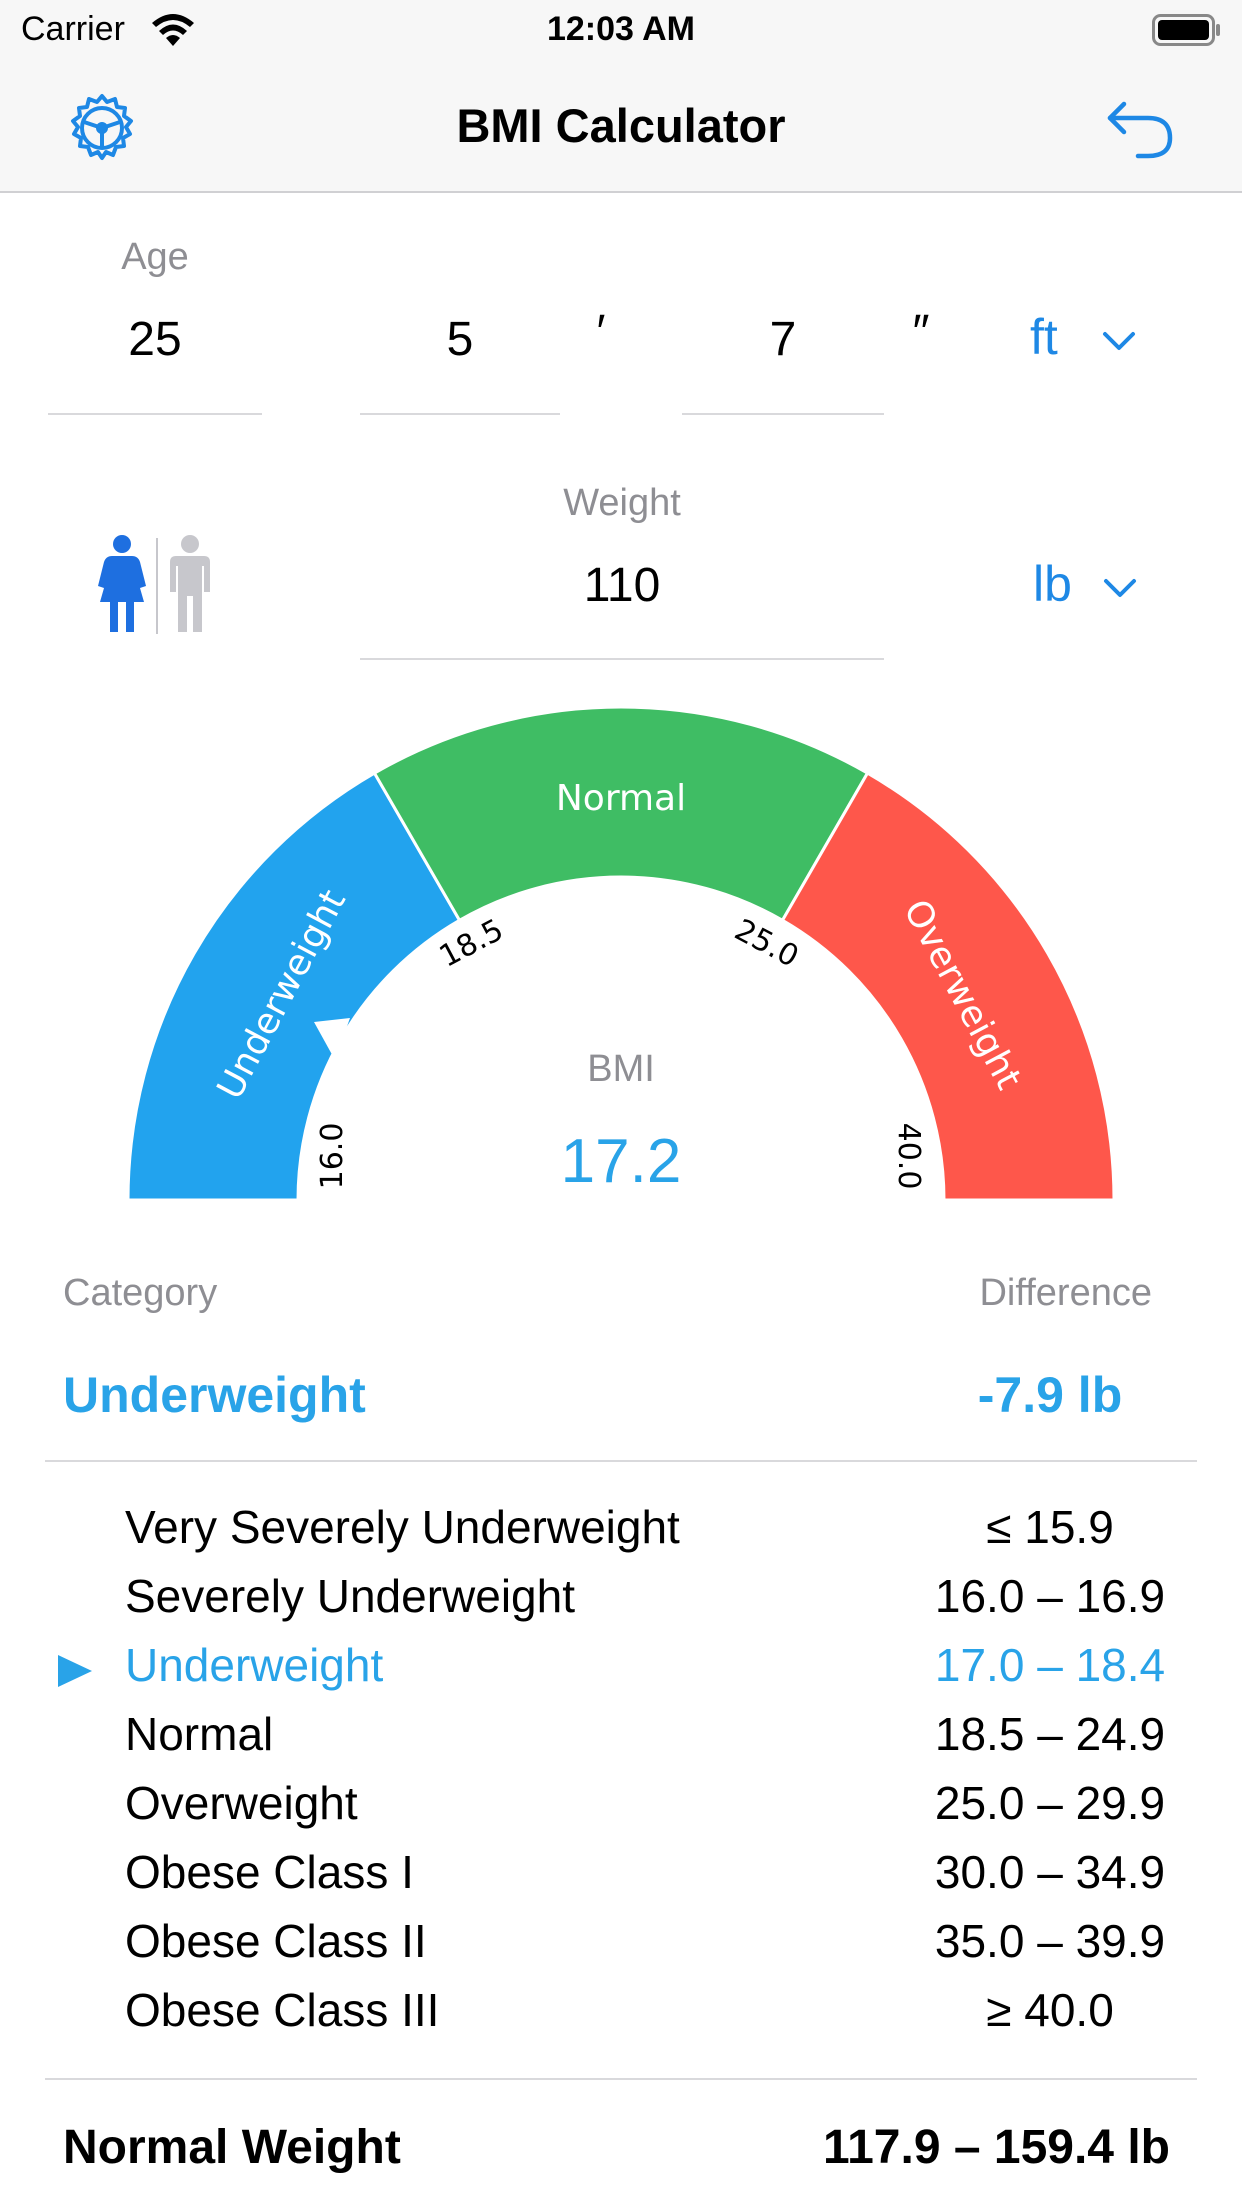 This screenshot has width=1242, height=2208. What do you see at coordinates (621, 1461) in the screenshot?
I see `result-divider` at bounding box center [621, 1461].